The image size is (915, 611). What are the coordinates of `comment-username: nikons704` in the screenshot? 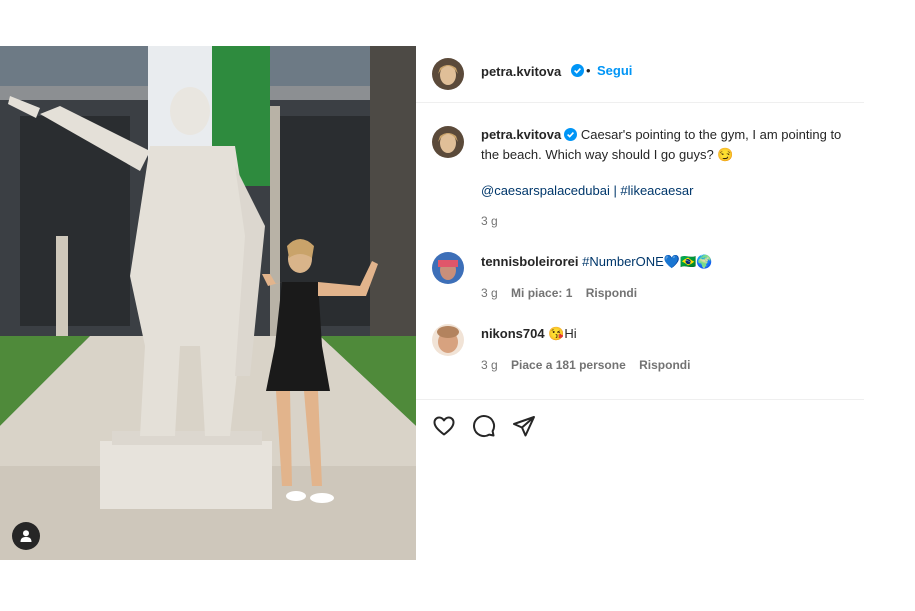 It's located at (513, 333).